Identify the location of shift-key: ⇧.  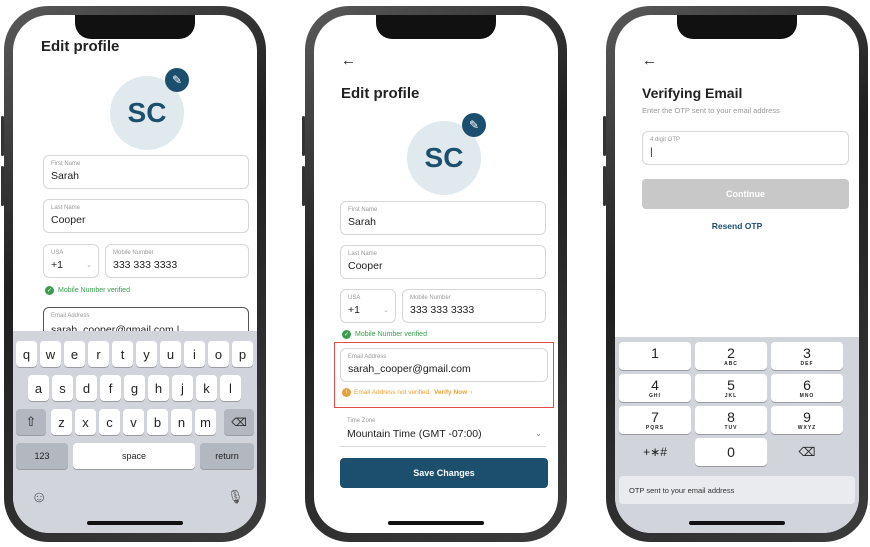
(31, 422).